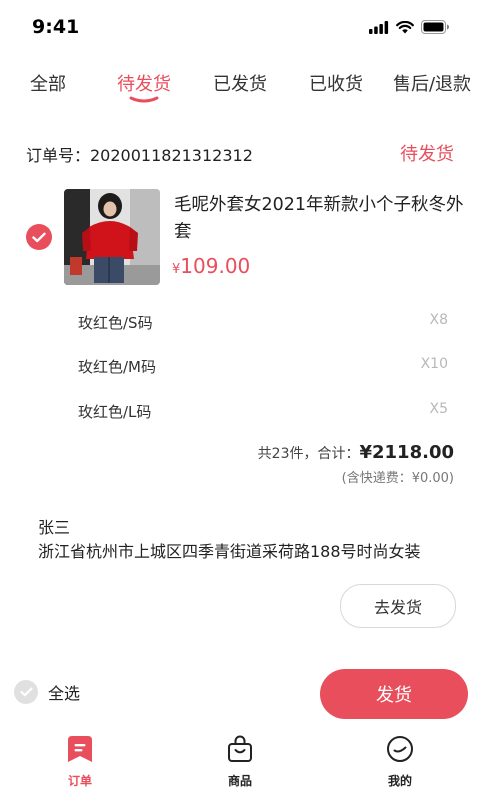 Image resolution: width=480 pixels, height=800 pixels. What do you see at coordinates (397, 478) in the screenshot?
I see `shipping-fee: (含快递费：¥0.00)` at bounding box center [397, 478].